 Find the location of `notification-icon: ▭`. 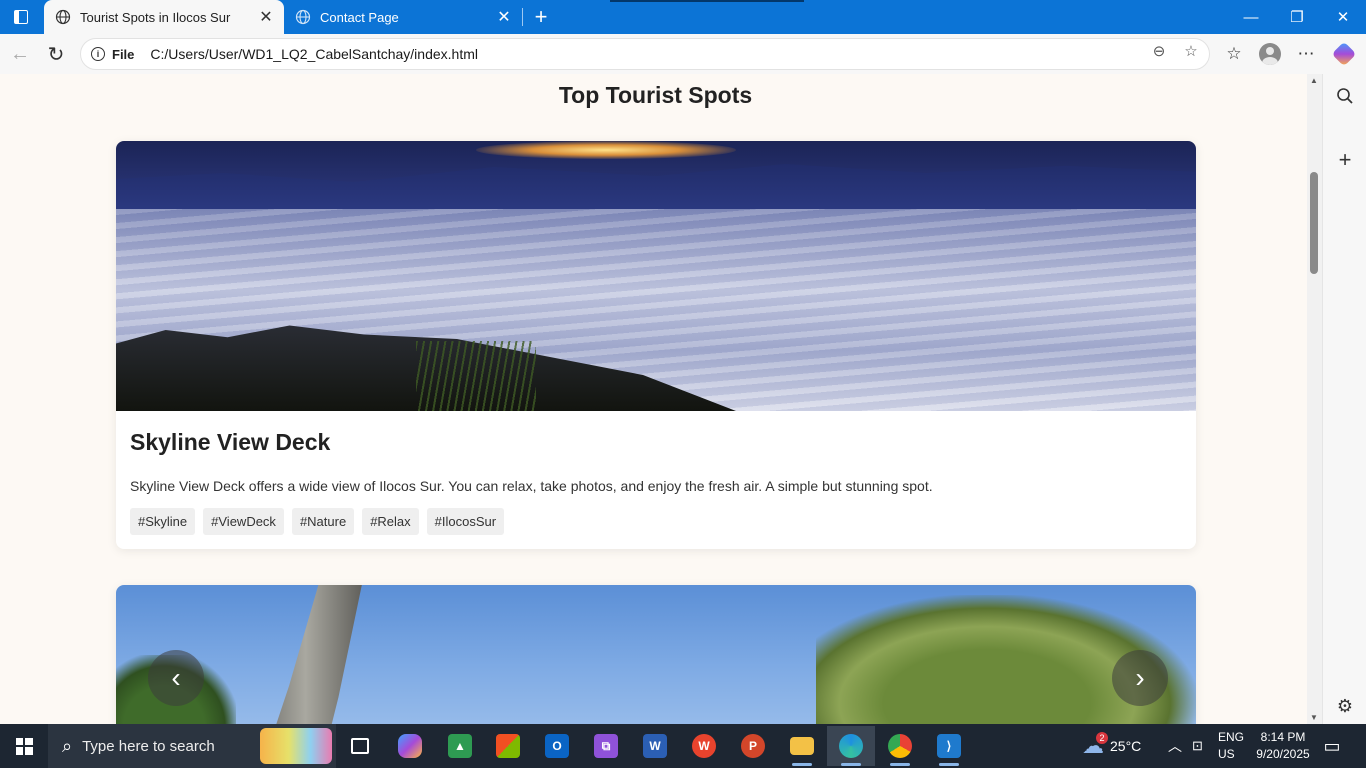

notification-icon: ▭ is located at coordinates (1332, 745).